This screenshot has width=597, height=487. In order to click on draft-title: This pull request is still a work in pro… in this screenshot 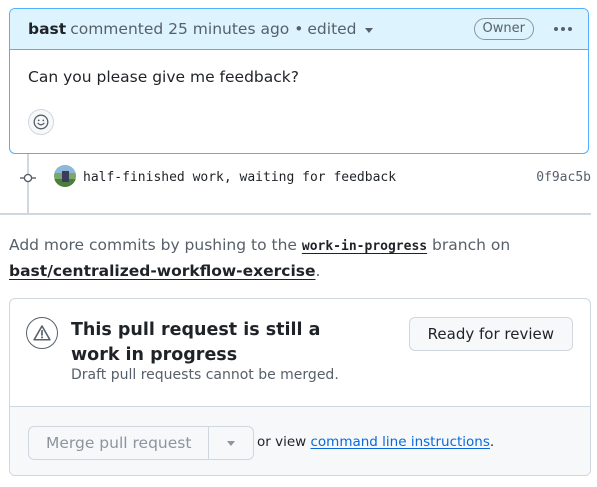, I will do `click(196, 342)`.